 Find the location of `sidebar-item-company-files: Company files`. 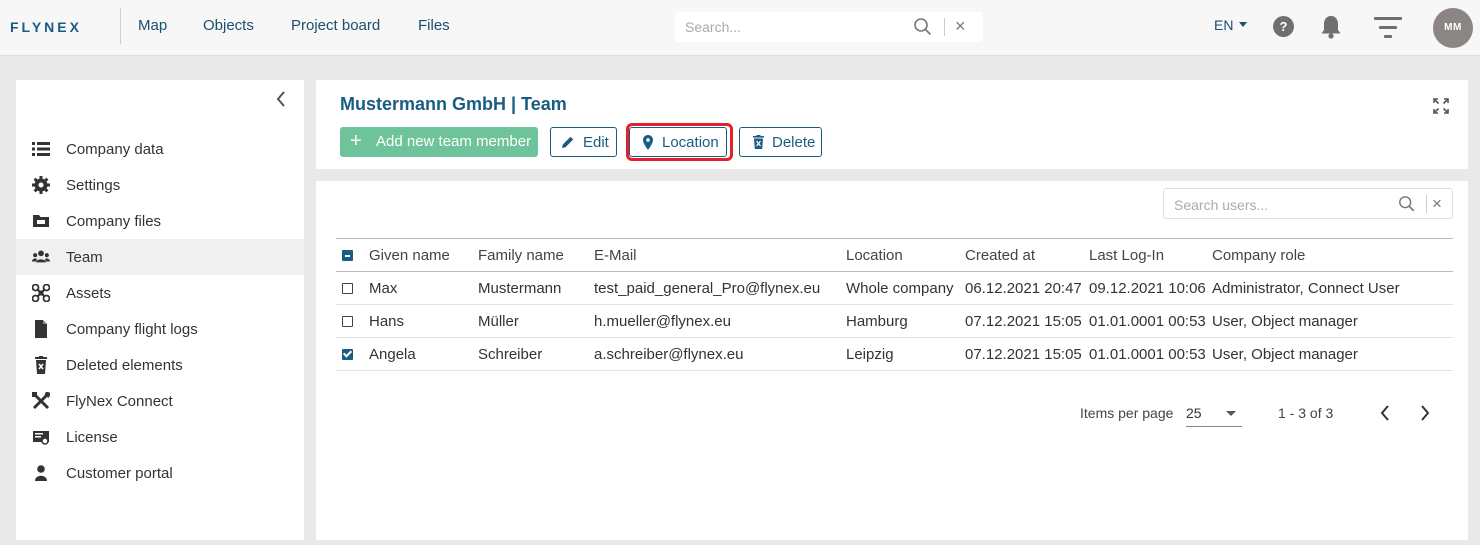

sidebar-item-company-files: Company files is located at coordinates (160, 221).